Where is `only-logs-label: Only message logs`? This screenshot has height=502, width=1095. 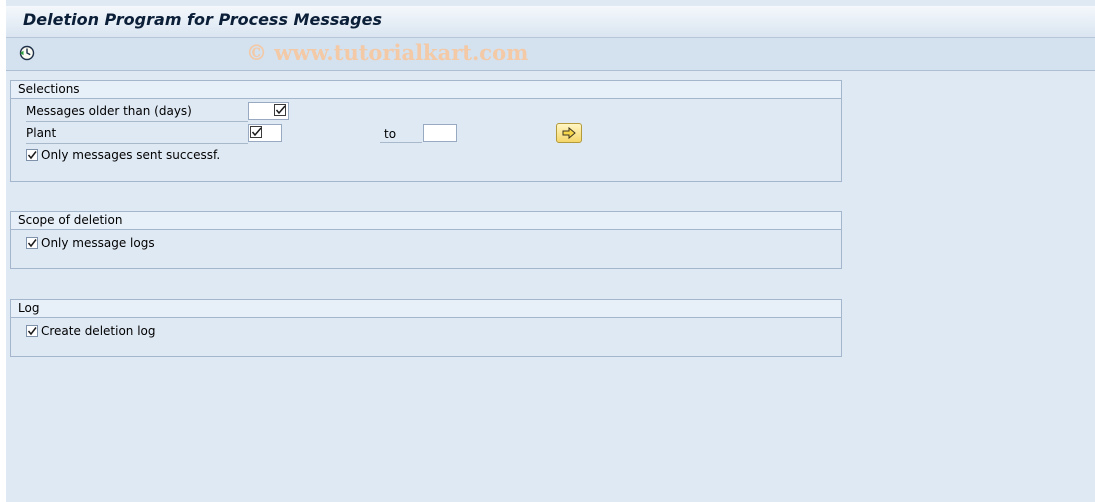
only-logs-label: Only message logs is located at coordinates (98, 243).